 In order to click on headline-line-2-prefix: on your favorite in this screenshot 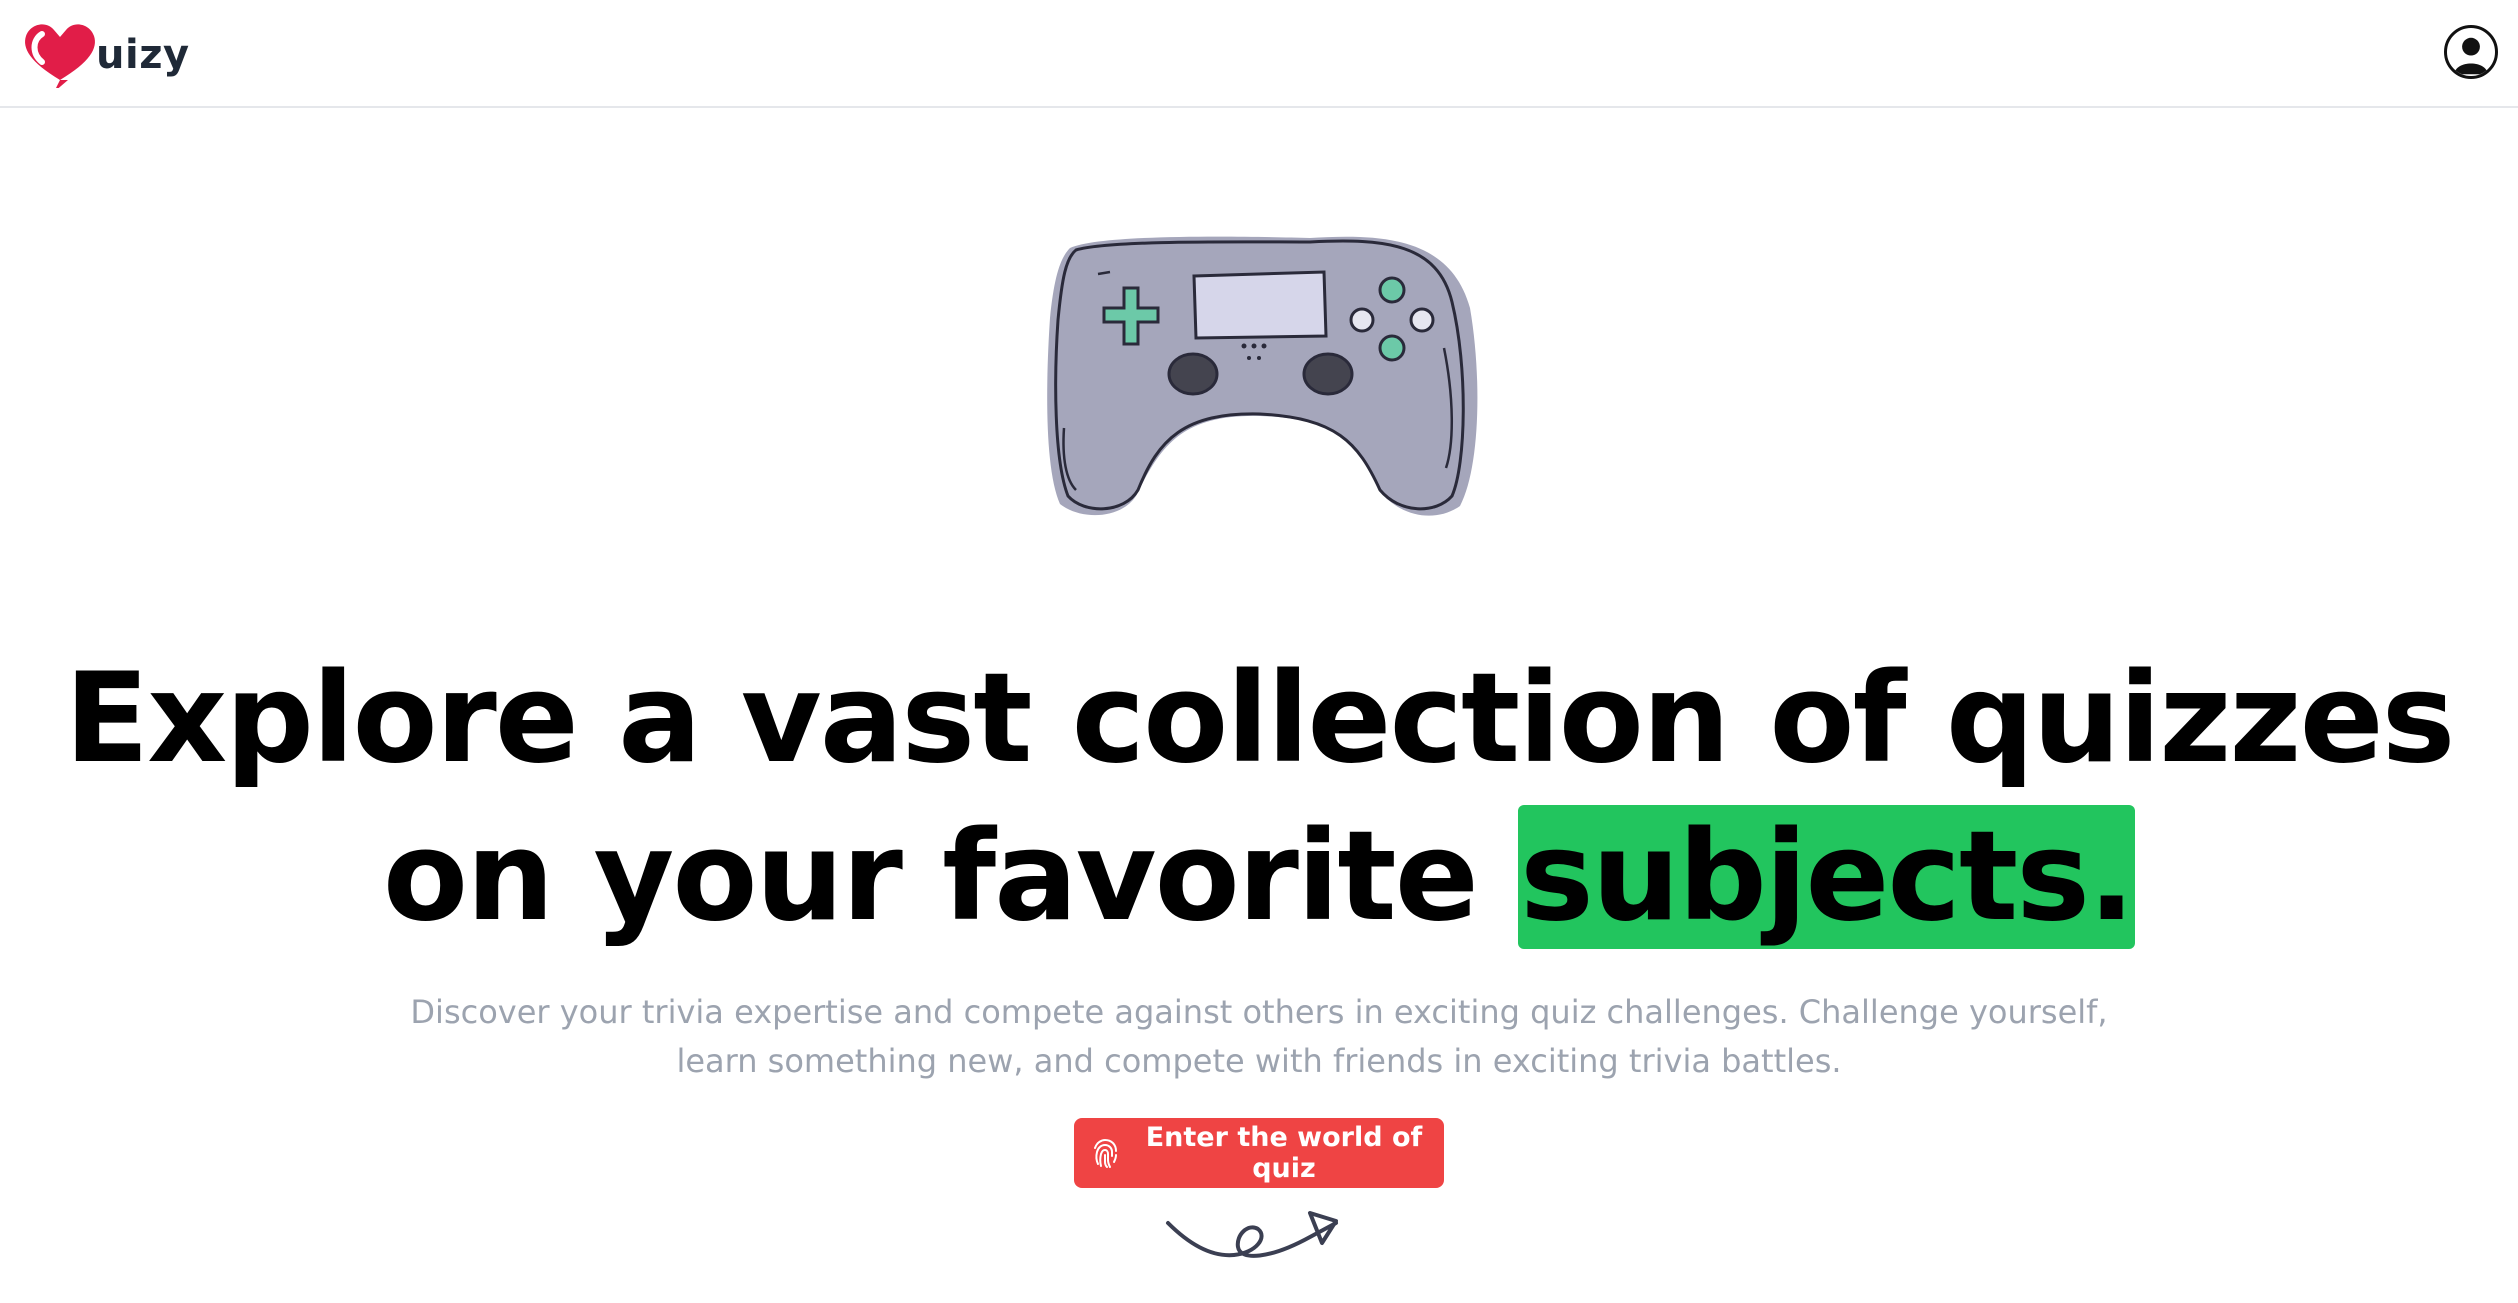, I will do `click(950, 877)`.